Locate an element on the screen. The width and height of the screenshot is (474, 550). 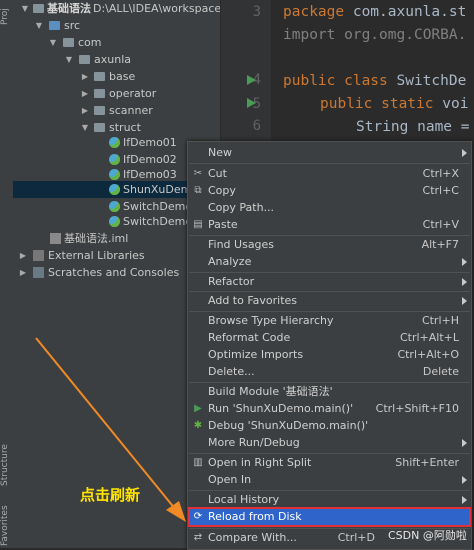
menu-shortcut: Shift+Enter is located at coordinates (427, 462).